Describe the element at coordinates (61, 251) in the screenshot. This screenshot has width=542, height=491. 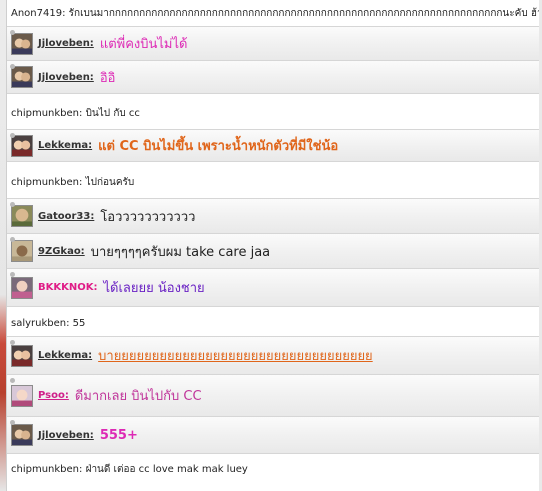
I see `chat-username-link: 9ZGkao:` at that location.